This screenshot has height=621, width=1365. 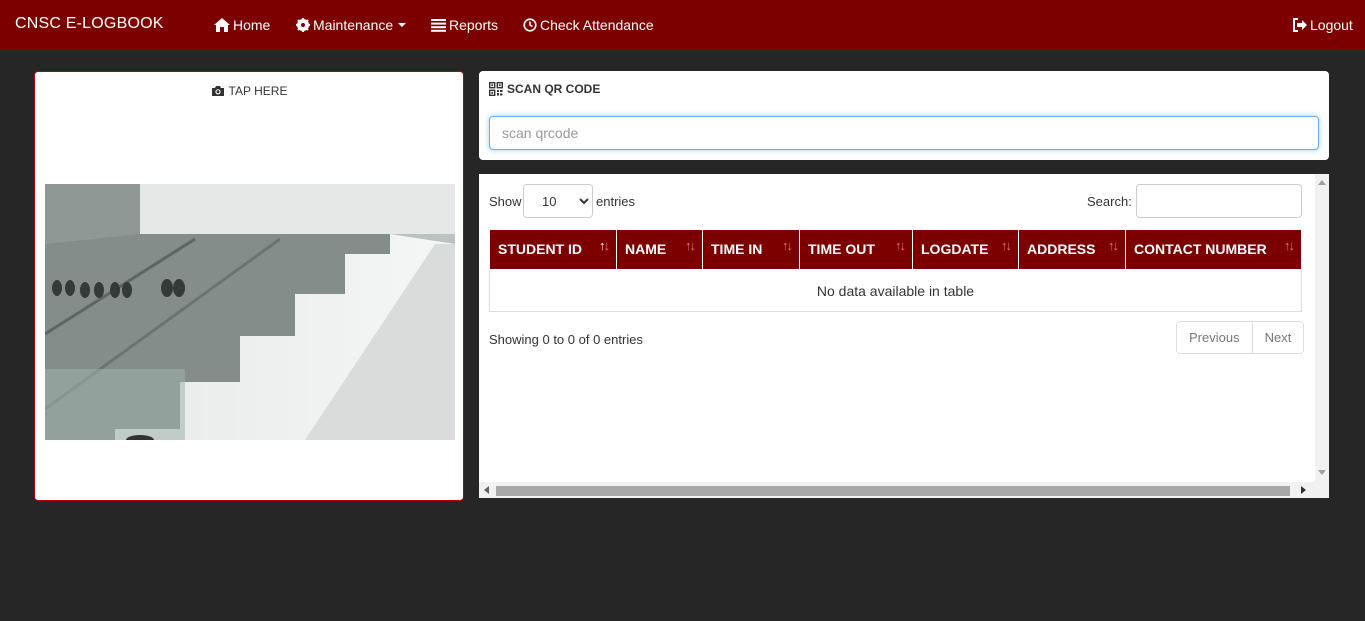 I want to click on previous-page-button: Previous, so click(x=1214, y=337).